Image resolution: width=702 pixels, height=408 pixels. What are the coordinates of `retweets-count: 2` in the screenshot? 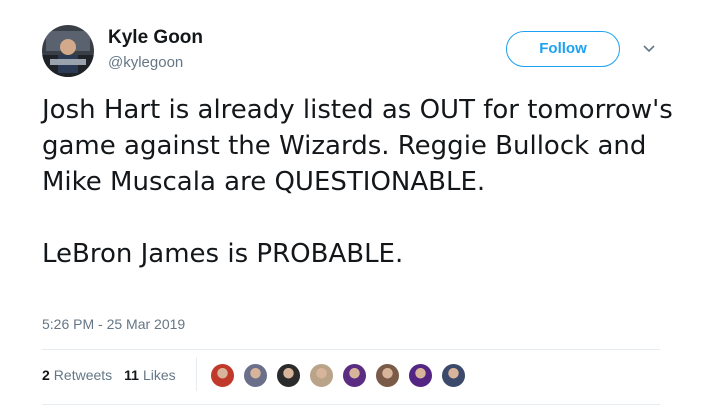 It's located at (46, 375).